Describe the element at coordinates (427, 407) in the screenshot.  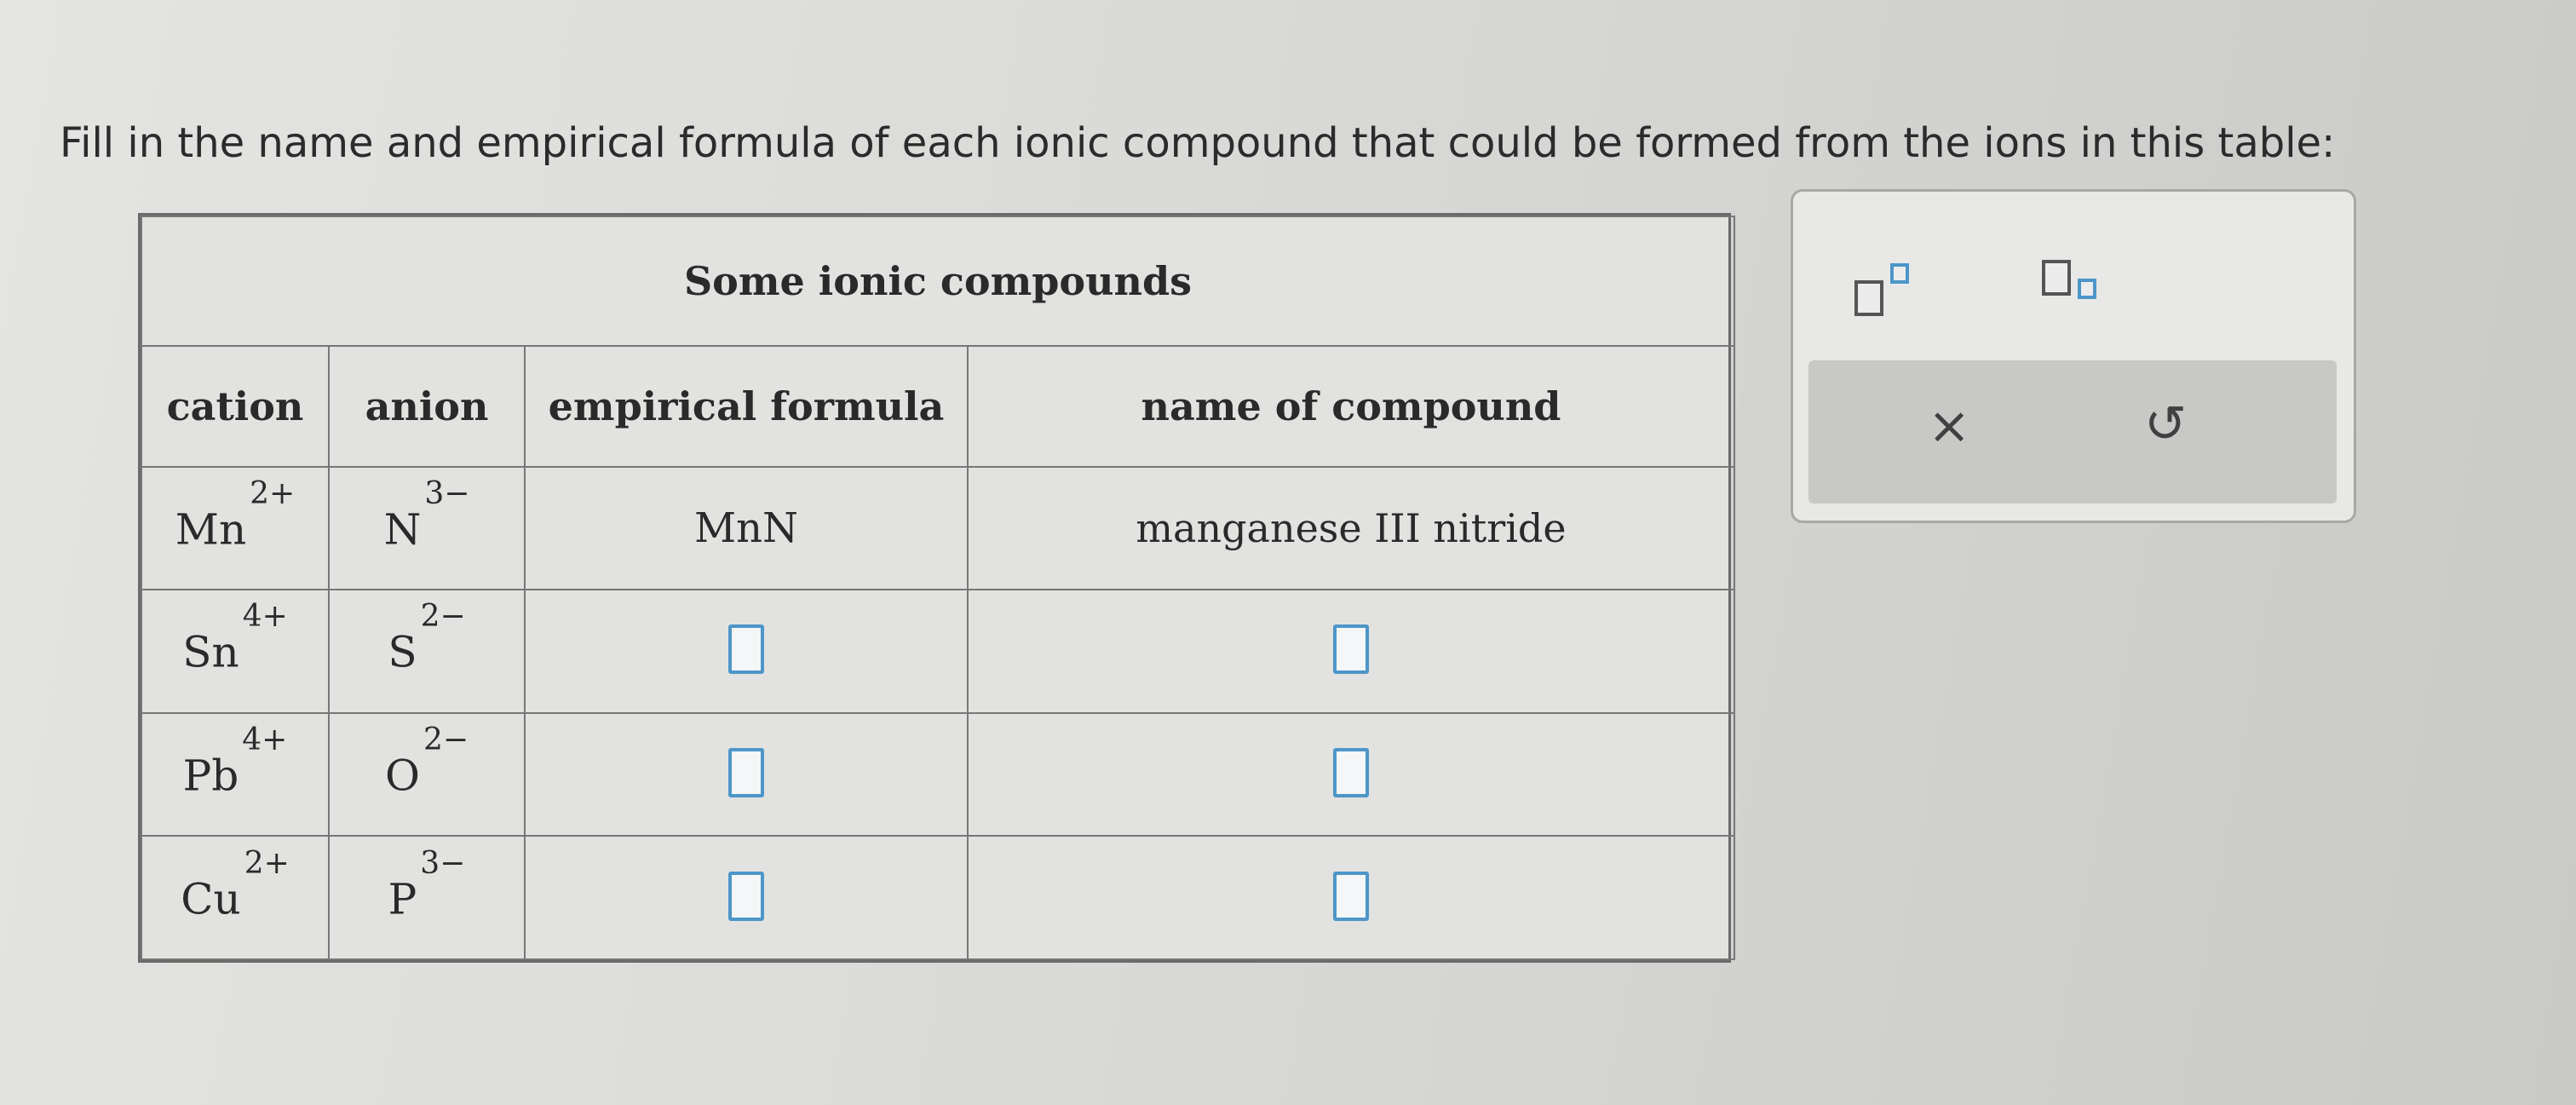
I see `header-anion: anion` at that location.